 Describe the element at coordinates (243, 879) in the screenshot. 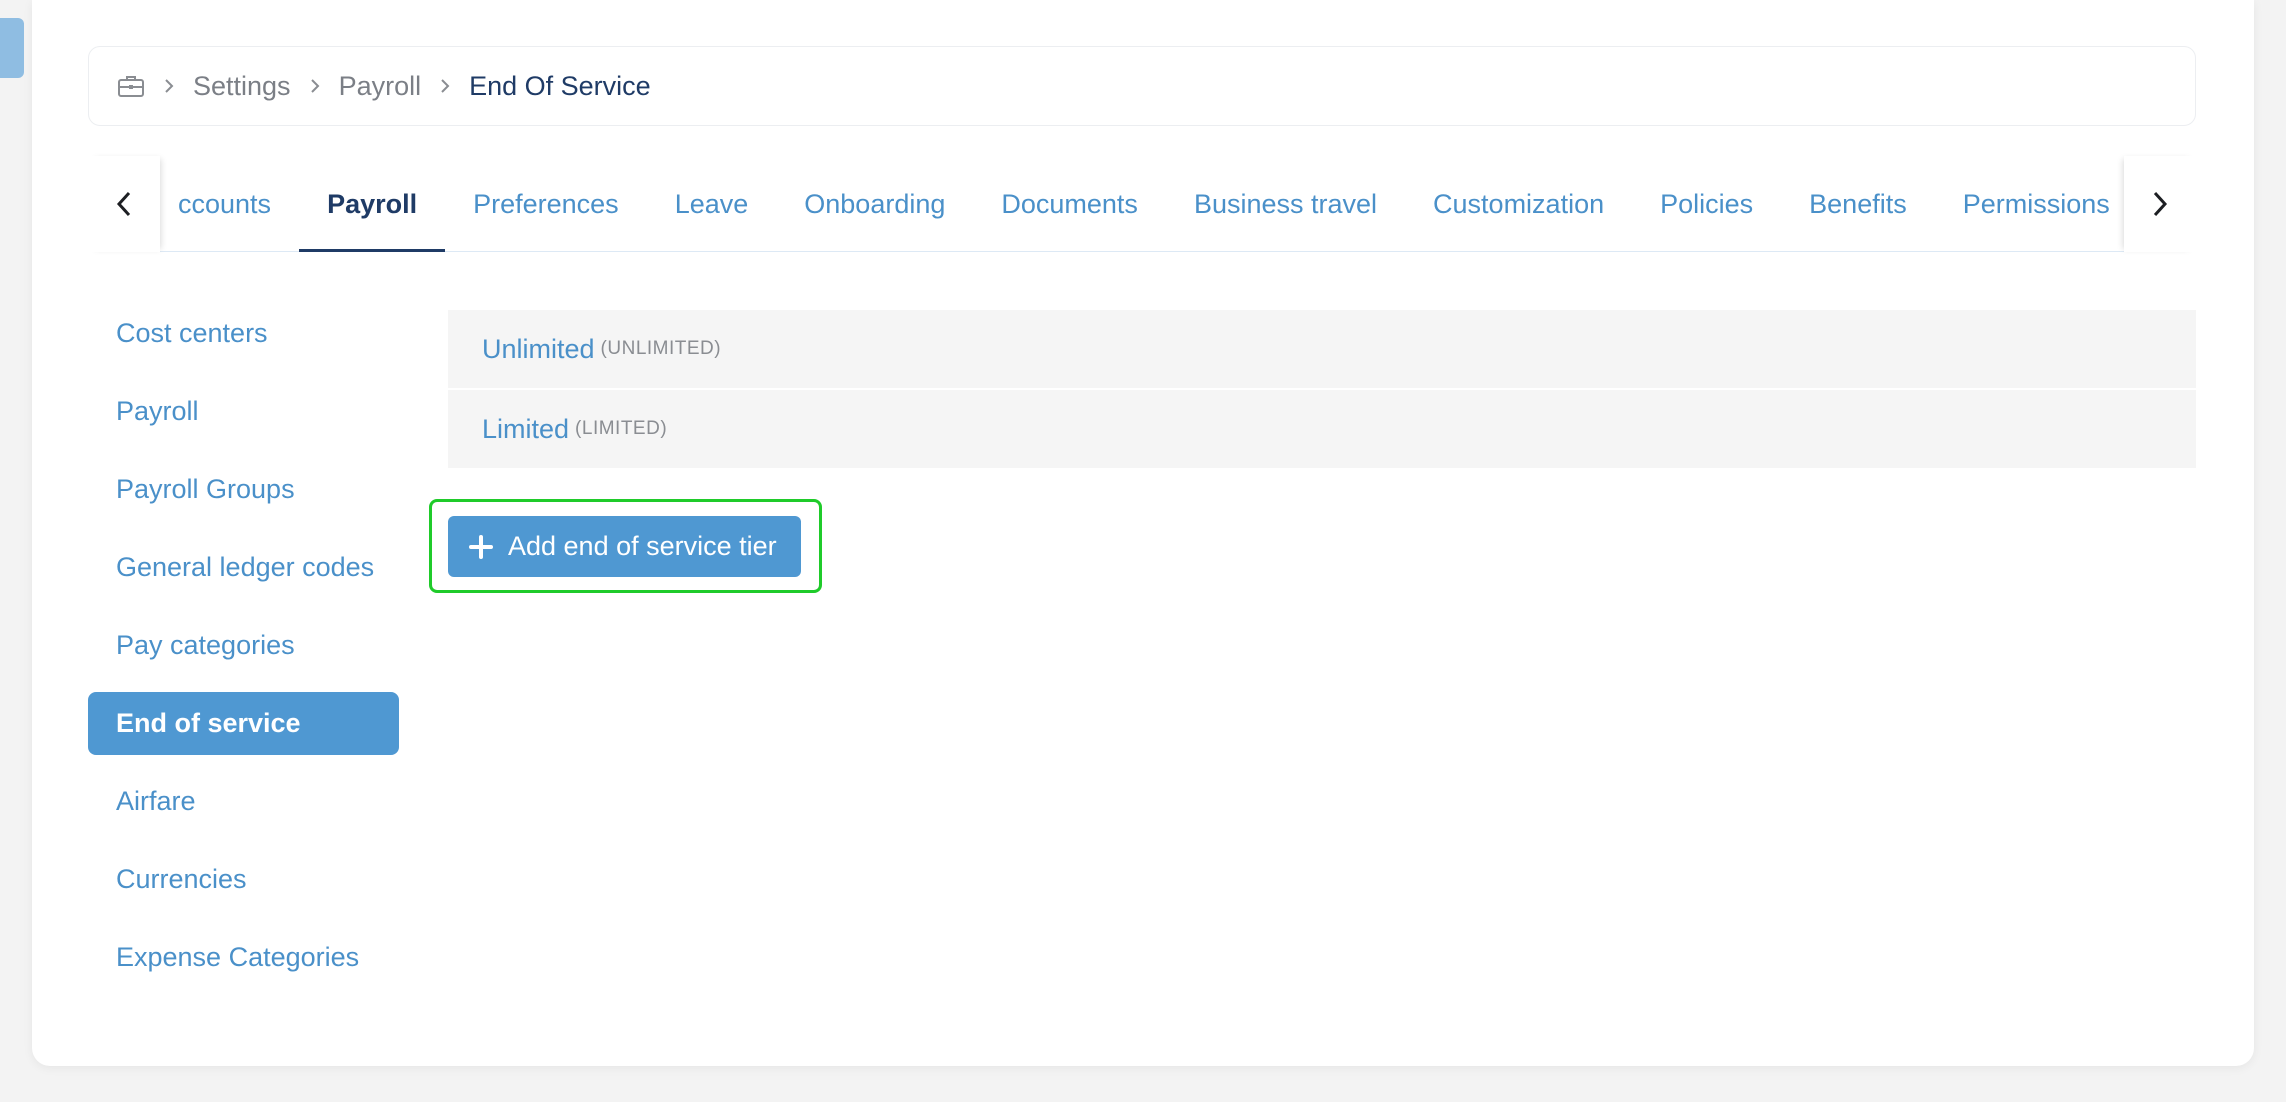

I see `sidebar-item-currencies: Currencies` at that location.